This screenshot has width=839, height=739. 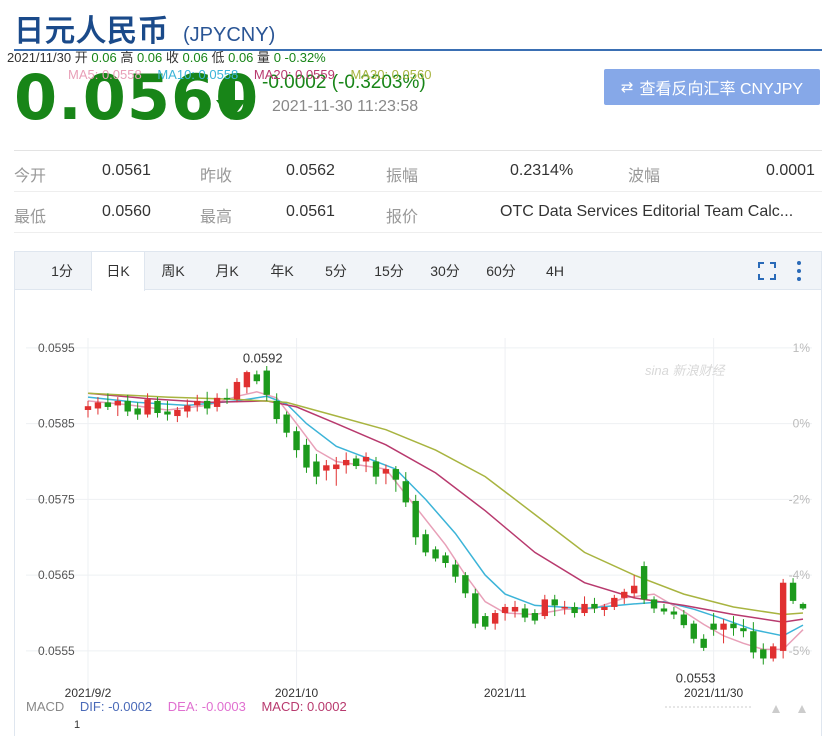 I want to click on price-annotation: 0.0553, so click(x=696, y=678).